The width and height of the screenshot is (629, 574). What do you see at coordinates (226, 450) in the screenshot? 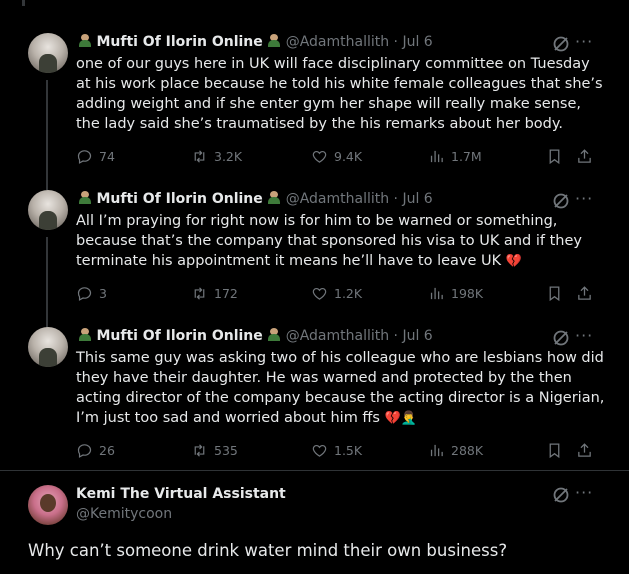
I see `retweet-count: 535` at bounding box center [226, 450].